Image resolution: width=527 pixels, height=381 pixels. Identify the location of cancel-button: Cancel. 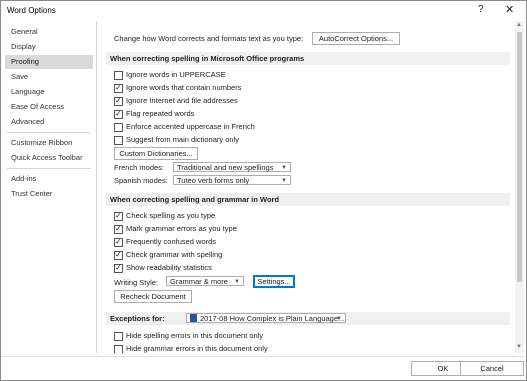
(492, 368).